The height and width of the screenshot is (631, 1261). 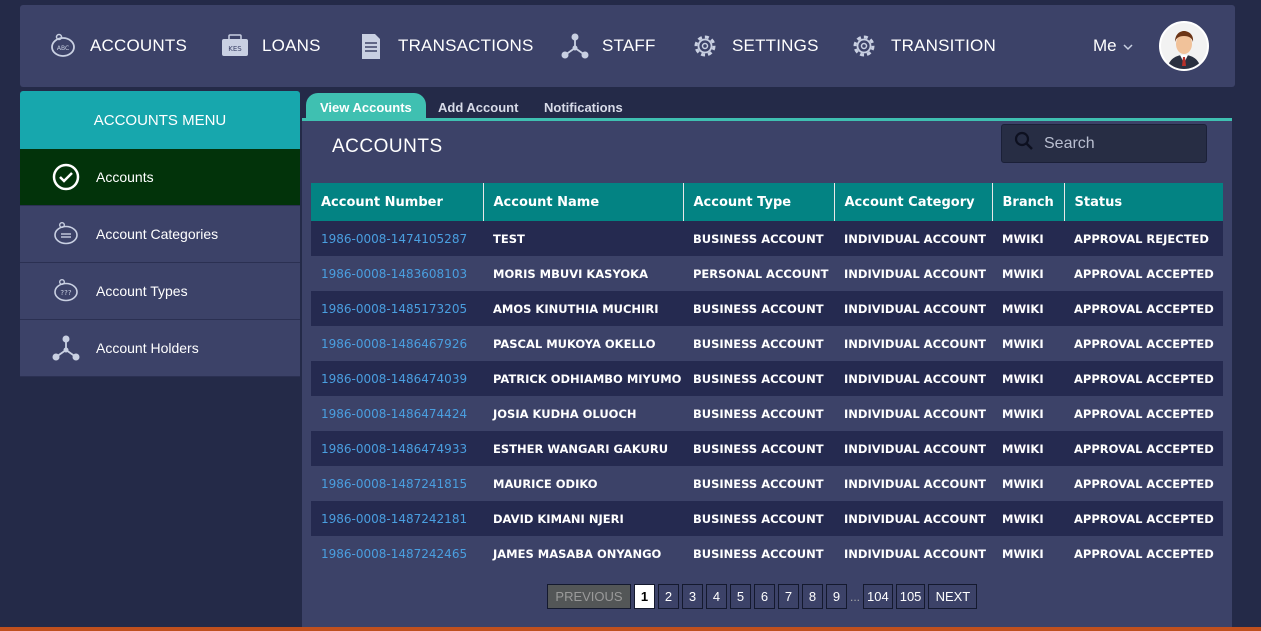 I want to click on column-header: Account Type, so click(x=759, y=202).